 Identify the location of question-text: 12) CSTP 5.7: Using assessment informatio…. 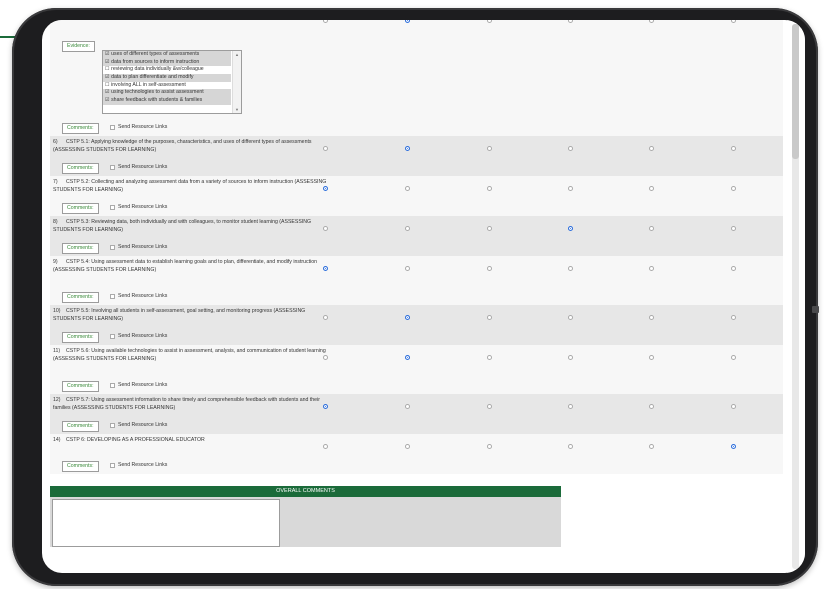
(193, 404).